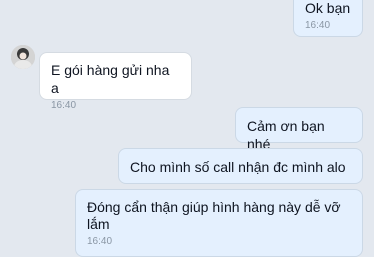  I want to click on message-text: Cho mình số call nhận đc mình alo, so click(238, 167).